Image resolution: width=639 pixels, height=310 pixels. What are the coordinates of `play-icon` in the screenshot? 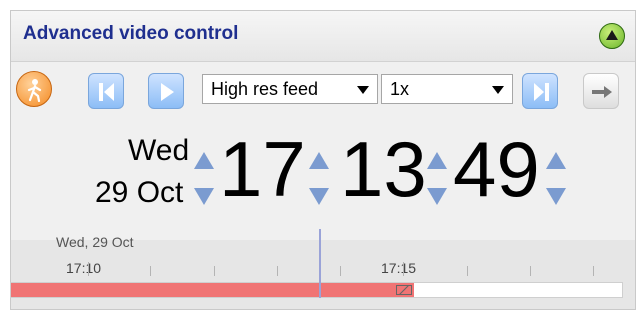 It's located at (166, 91).